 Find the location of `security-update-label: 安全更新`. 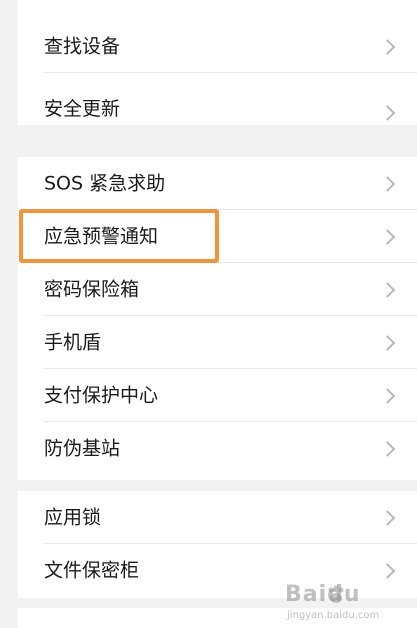

security-update-label: 安全更新 is located at coordinates (82, 109).